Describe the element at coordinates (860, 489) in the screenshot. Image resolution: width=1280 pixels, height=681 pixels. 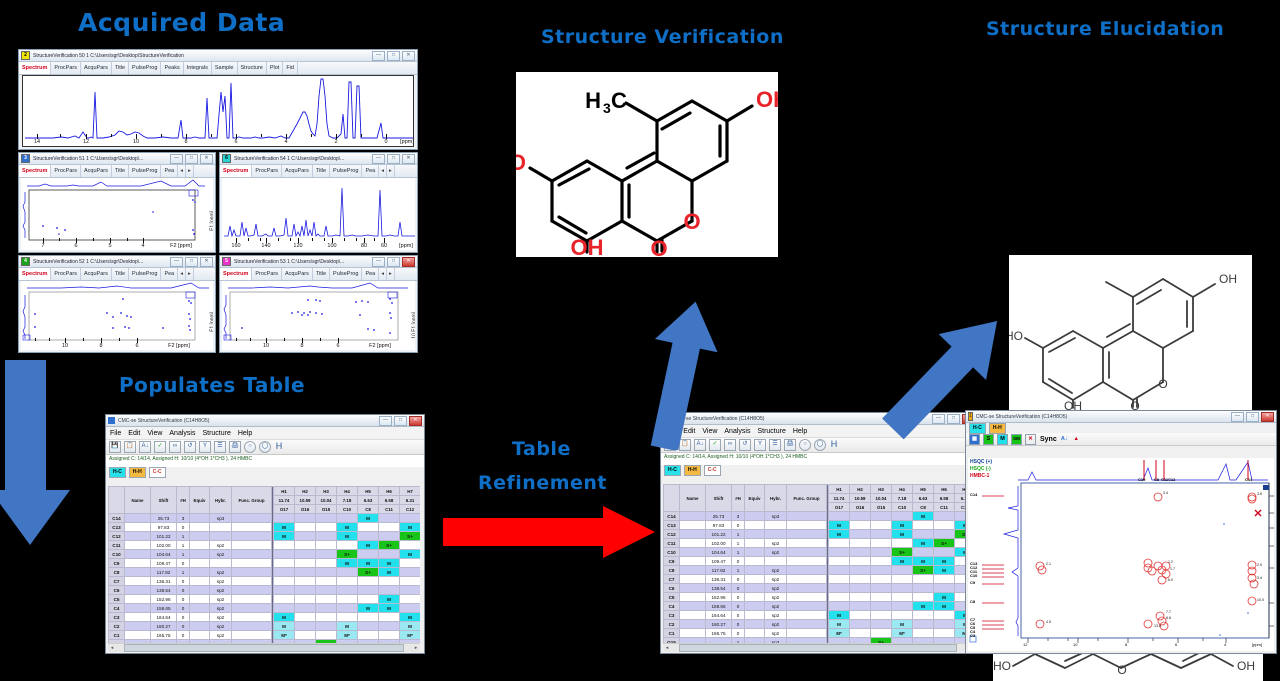
I see `col-proton-h2: H2` at that location.